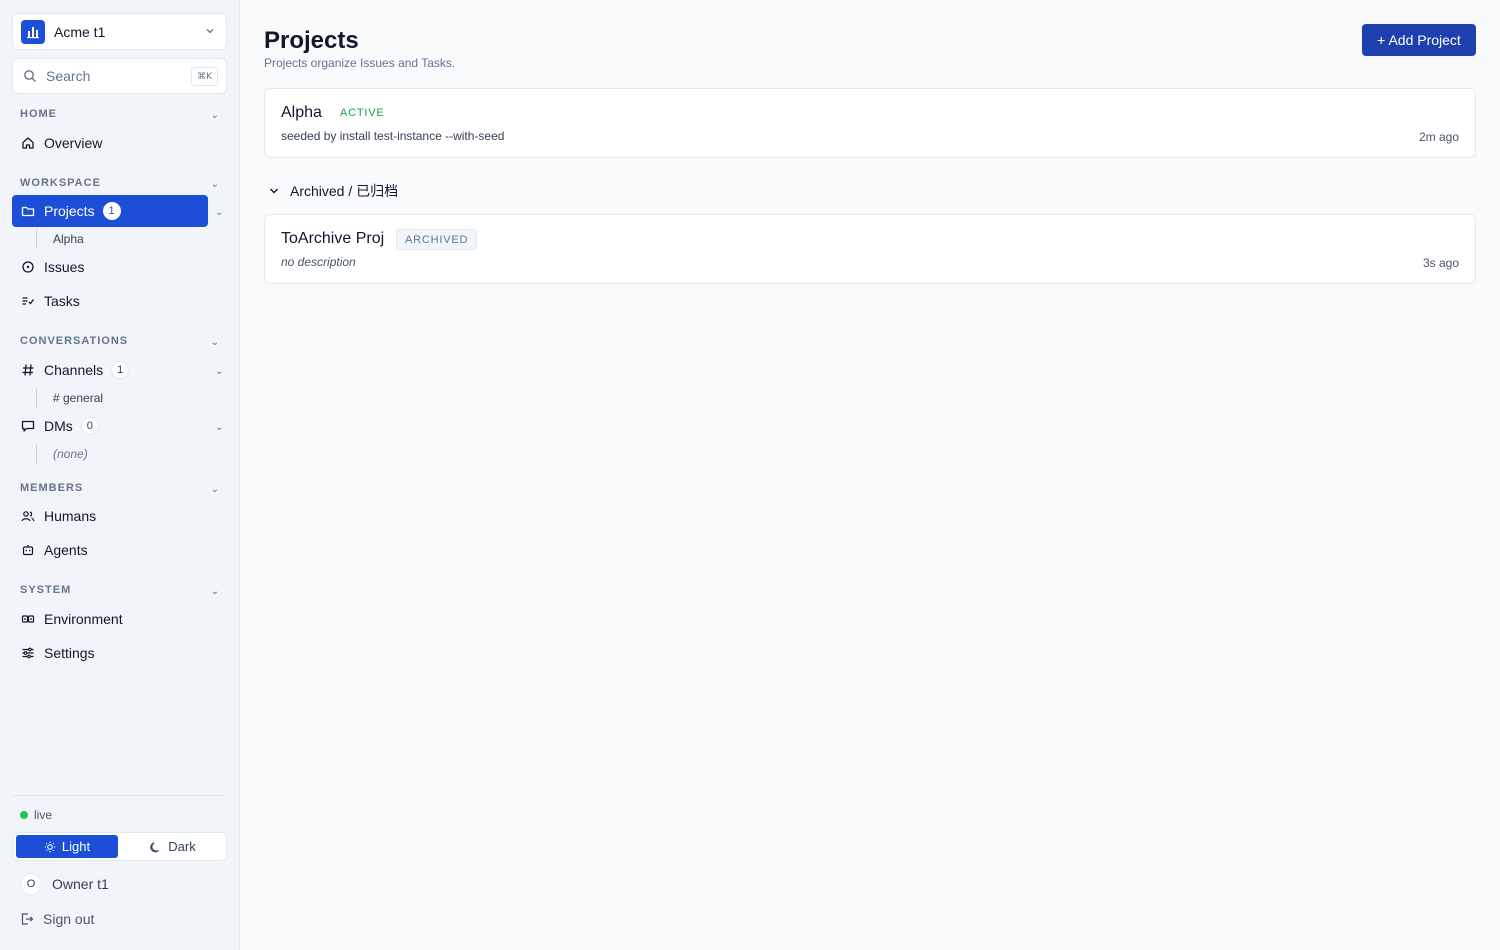  I want to click on archived-section-label: Archived / 已归档, so click(344, 191).